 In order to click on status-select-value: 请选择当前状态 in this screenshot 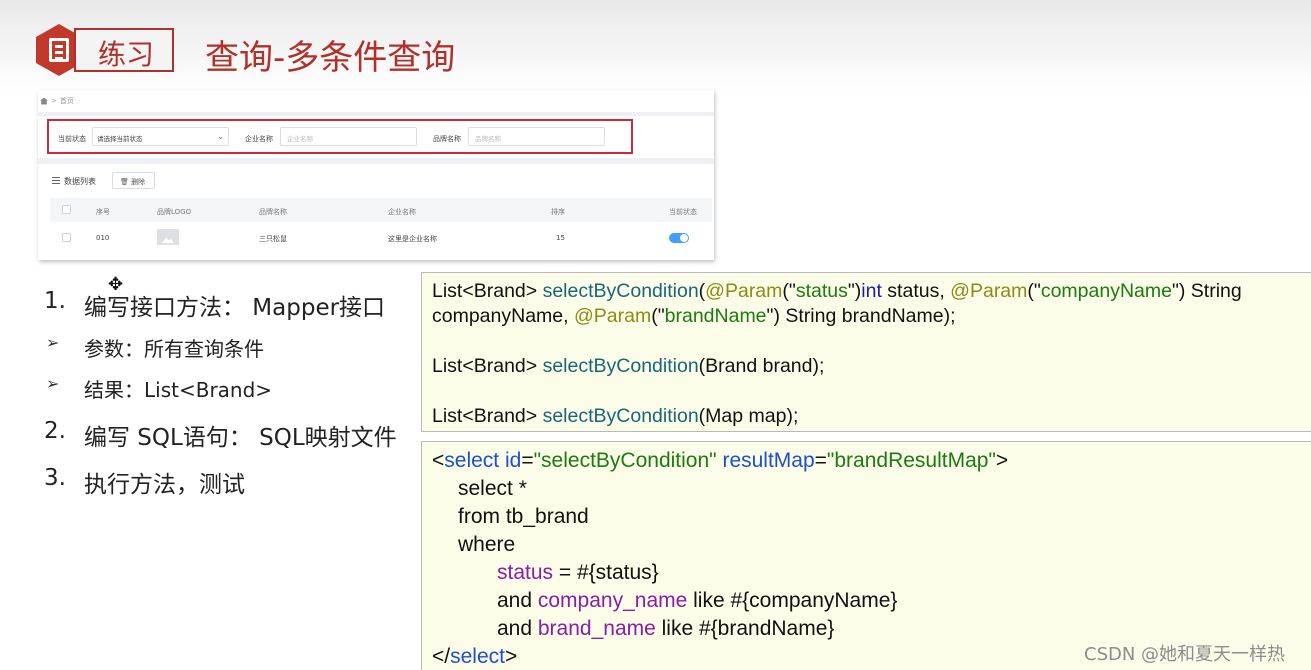, I will do `click(120, 139)`.